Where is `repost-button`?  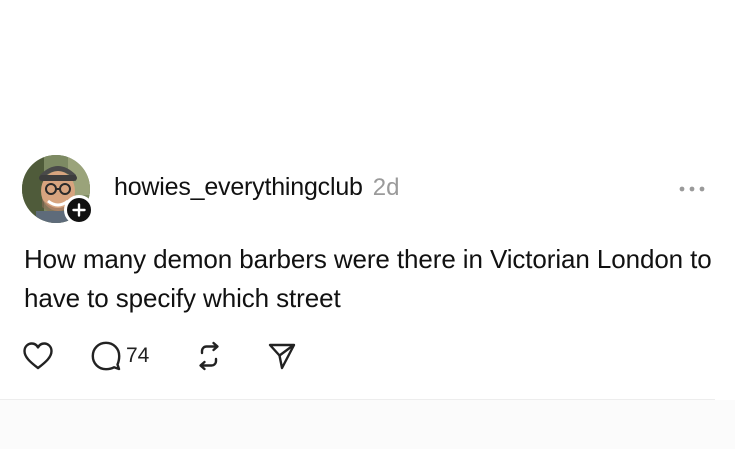
repost-button is located at coordinates (209, 356).